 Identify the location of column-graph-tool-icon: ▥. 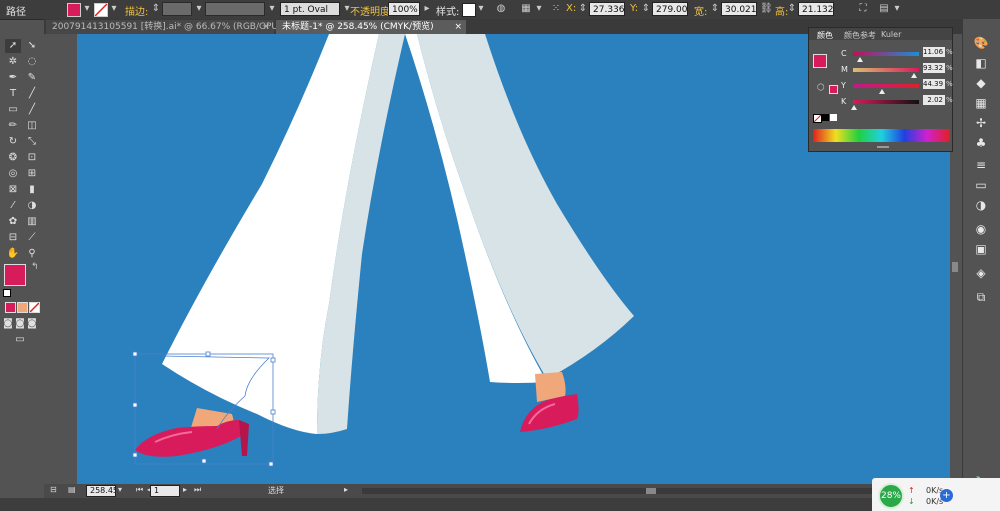
(32, 222).